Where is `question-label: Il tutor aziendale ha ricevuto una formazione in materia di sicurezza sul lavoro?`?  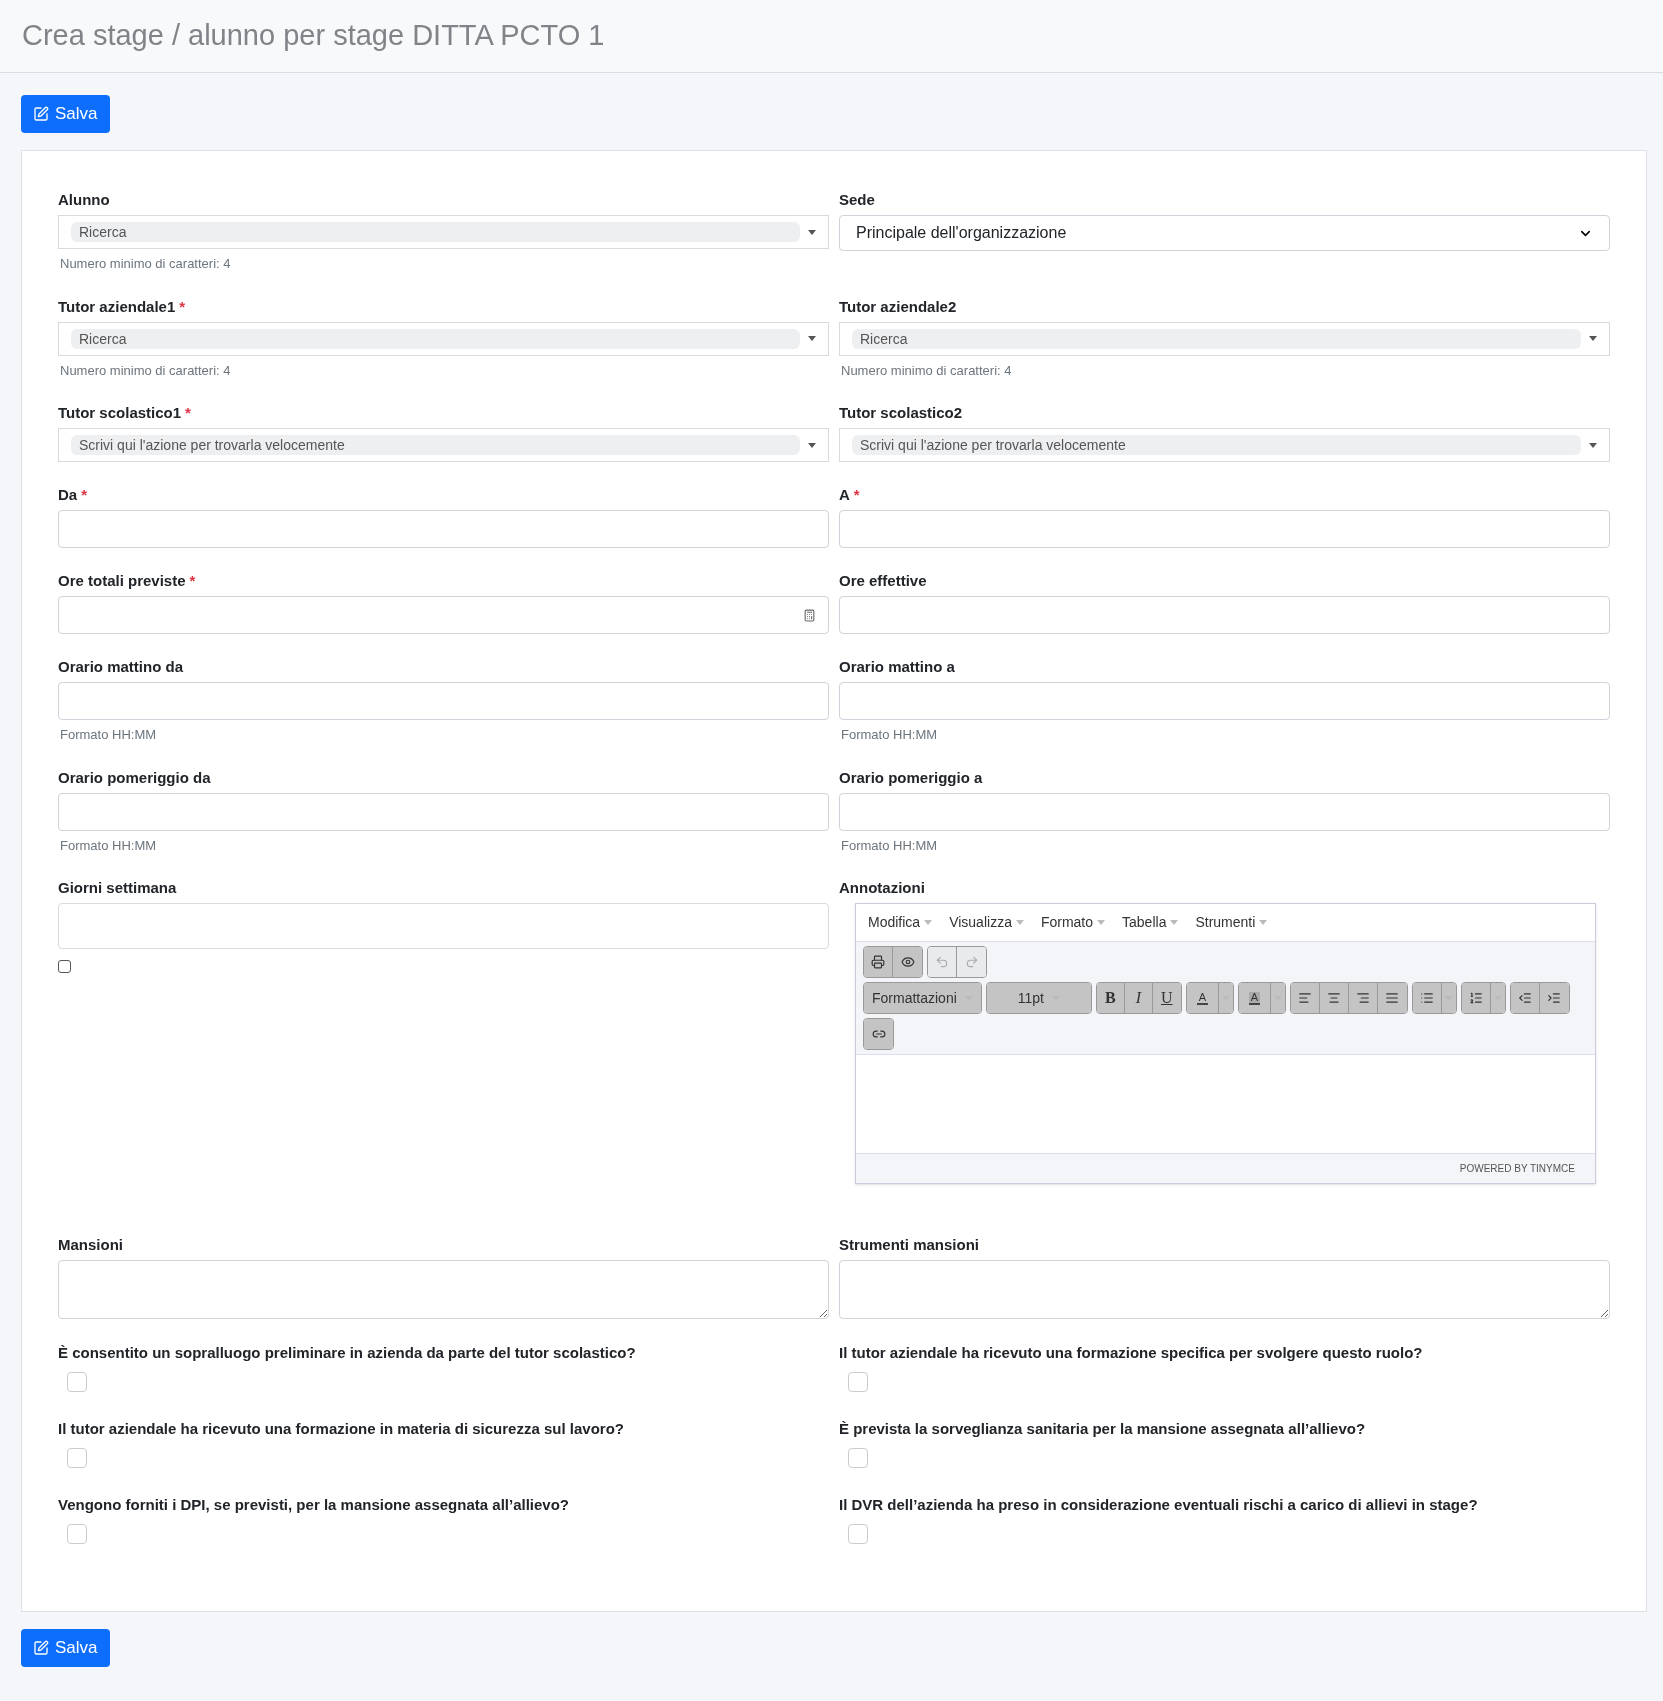
question-label: Il tutor aziendale ha ricevuto una formazione in materia di sicurezza sul lavoro? is located at coordinates (341, 1429).